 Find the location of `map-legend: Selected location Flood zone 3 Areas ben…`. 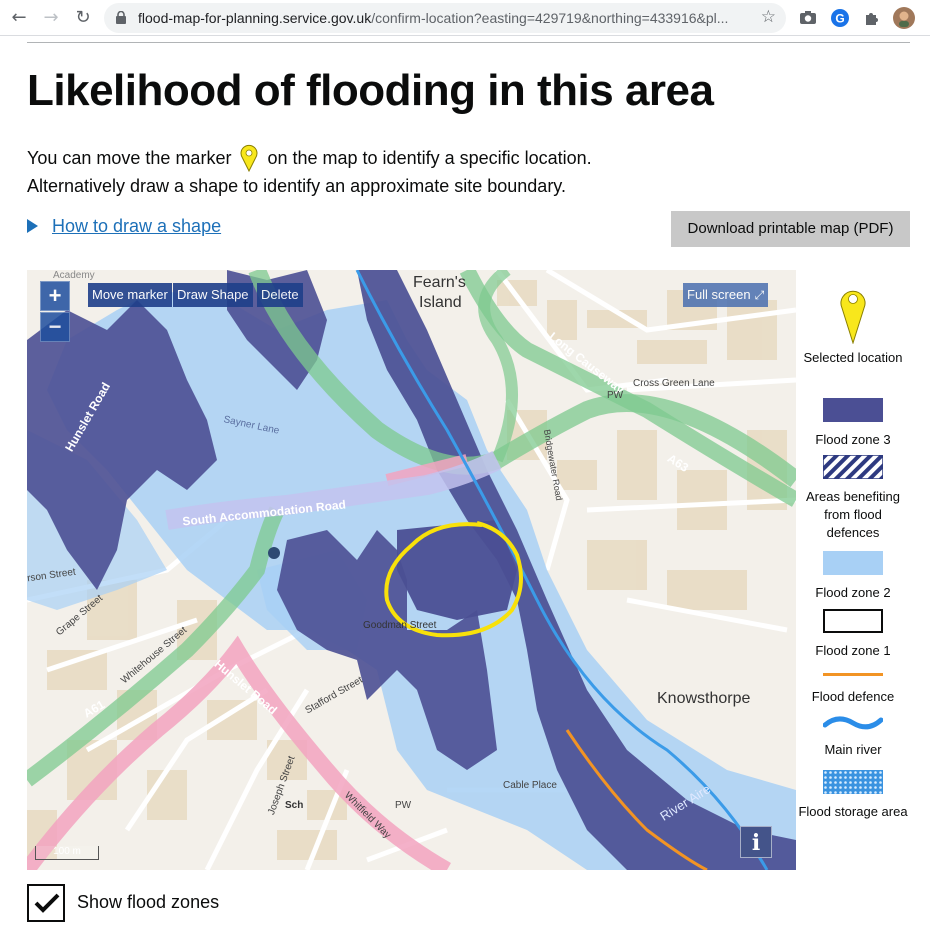

map-legend: Selected location Flood zone 3 Areas ben… is located at coordinates (853, 570).